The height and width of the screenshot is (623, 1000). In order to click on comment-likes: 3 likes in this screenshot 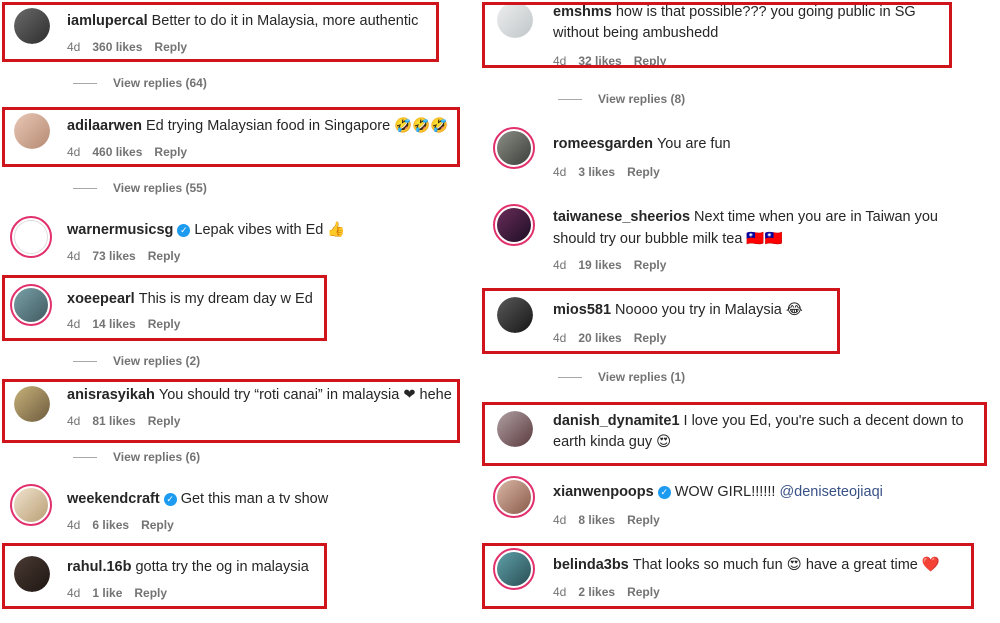, I will do `click(596, 172)`.